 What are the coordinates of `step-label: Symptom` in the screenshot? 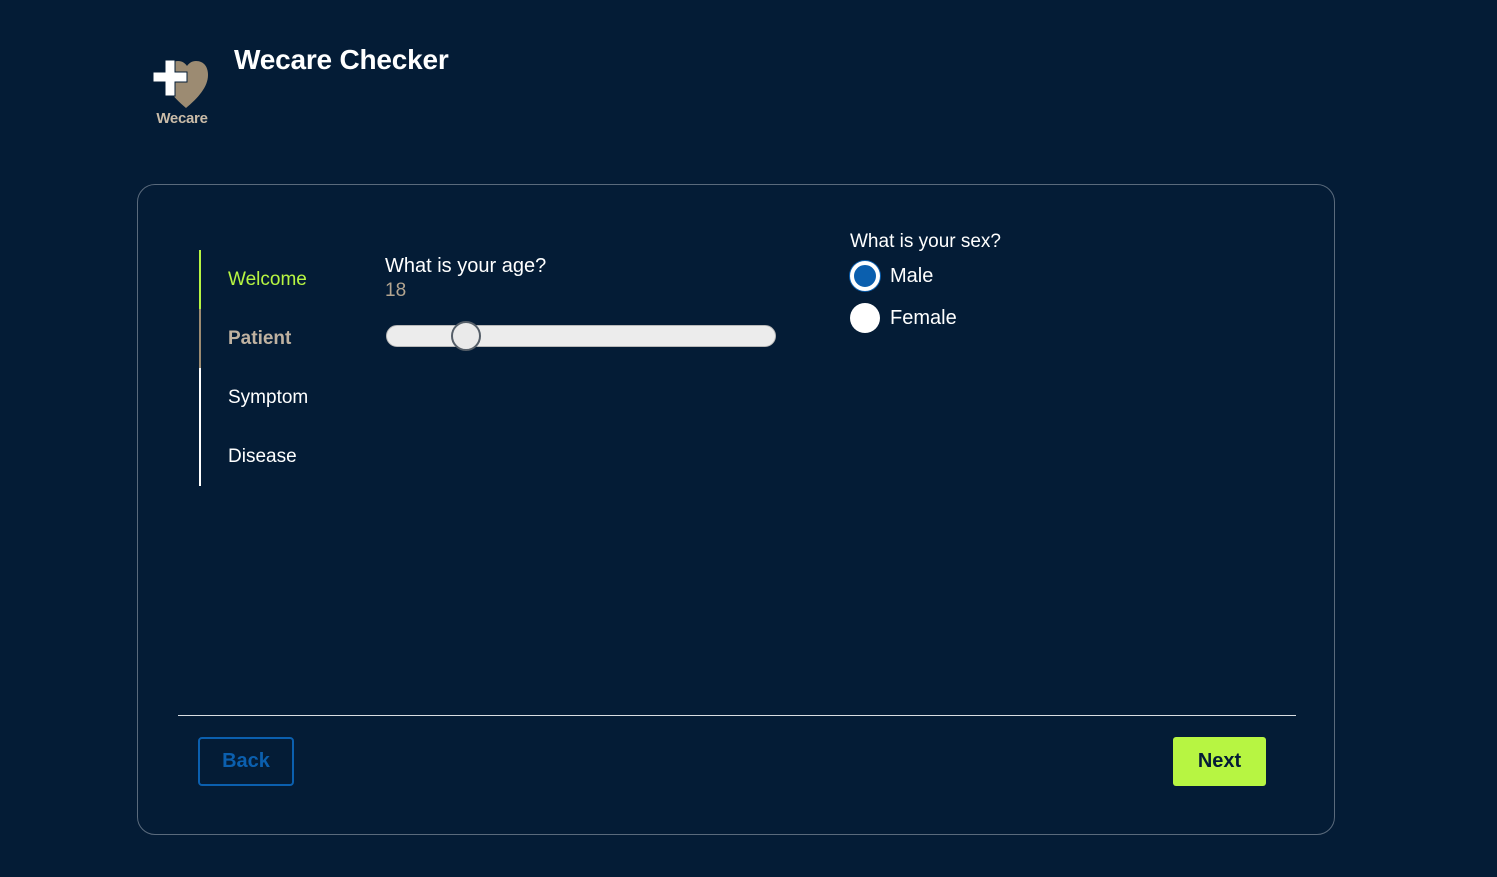 It's located at (268, 397).